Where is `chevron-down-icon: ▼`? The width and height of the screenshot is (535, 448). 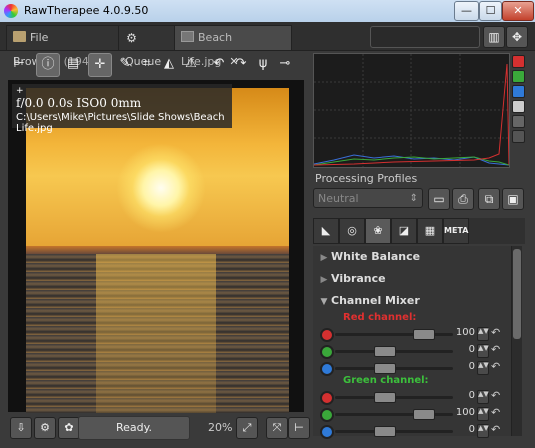
chevron-down-icon: ▼ is located at coordinates (324, 302).